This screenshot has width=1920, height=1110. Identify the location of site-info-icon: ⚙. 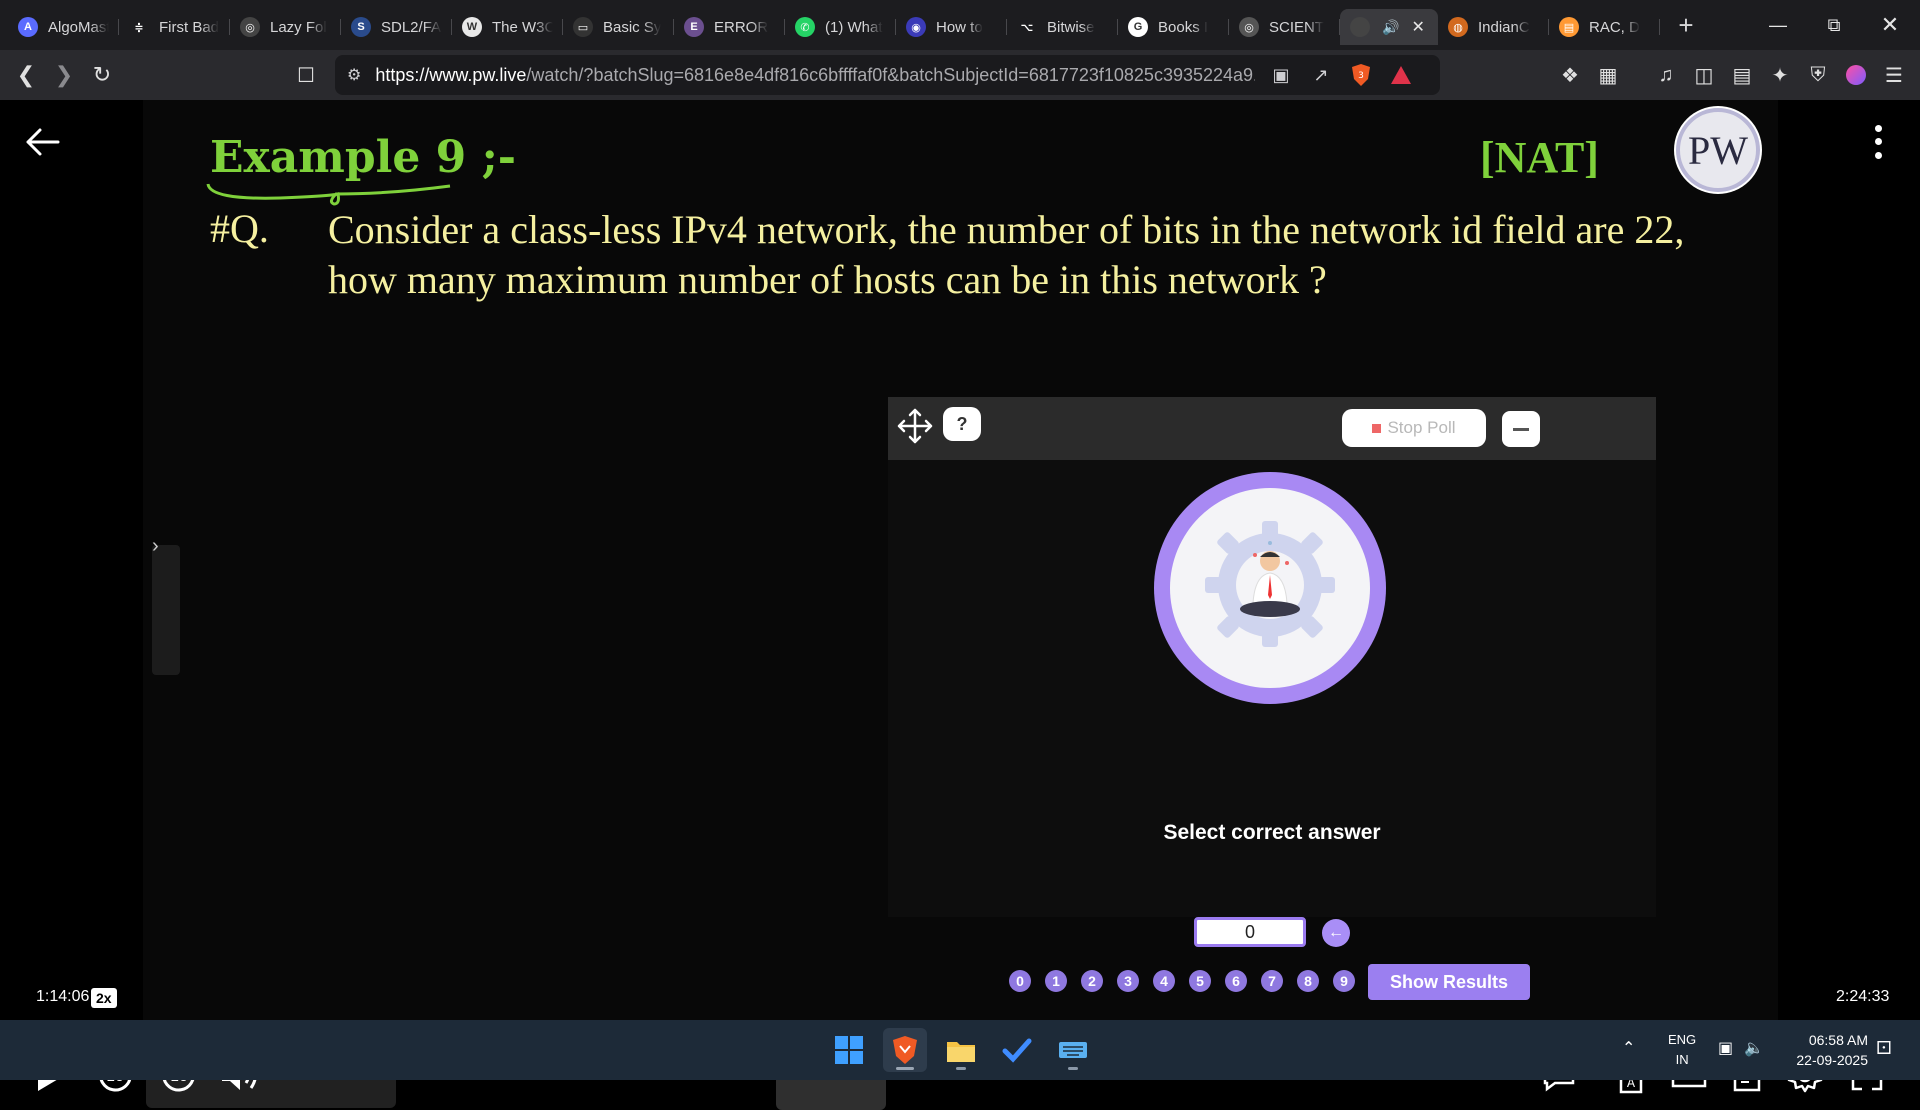
(354, 75).